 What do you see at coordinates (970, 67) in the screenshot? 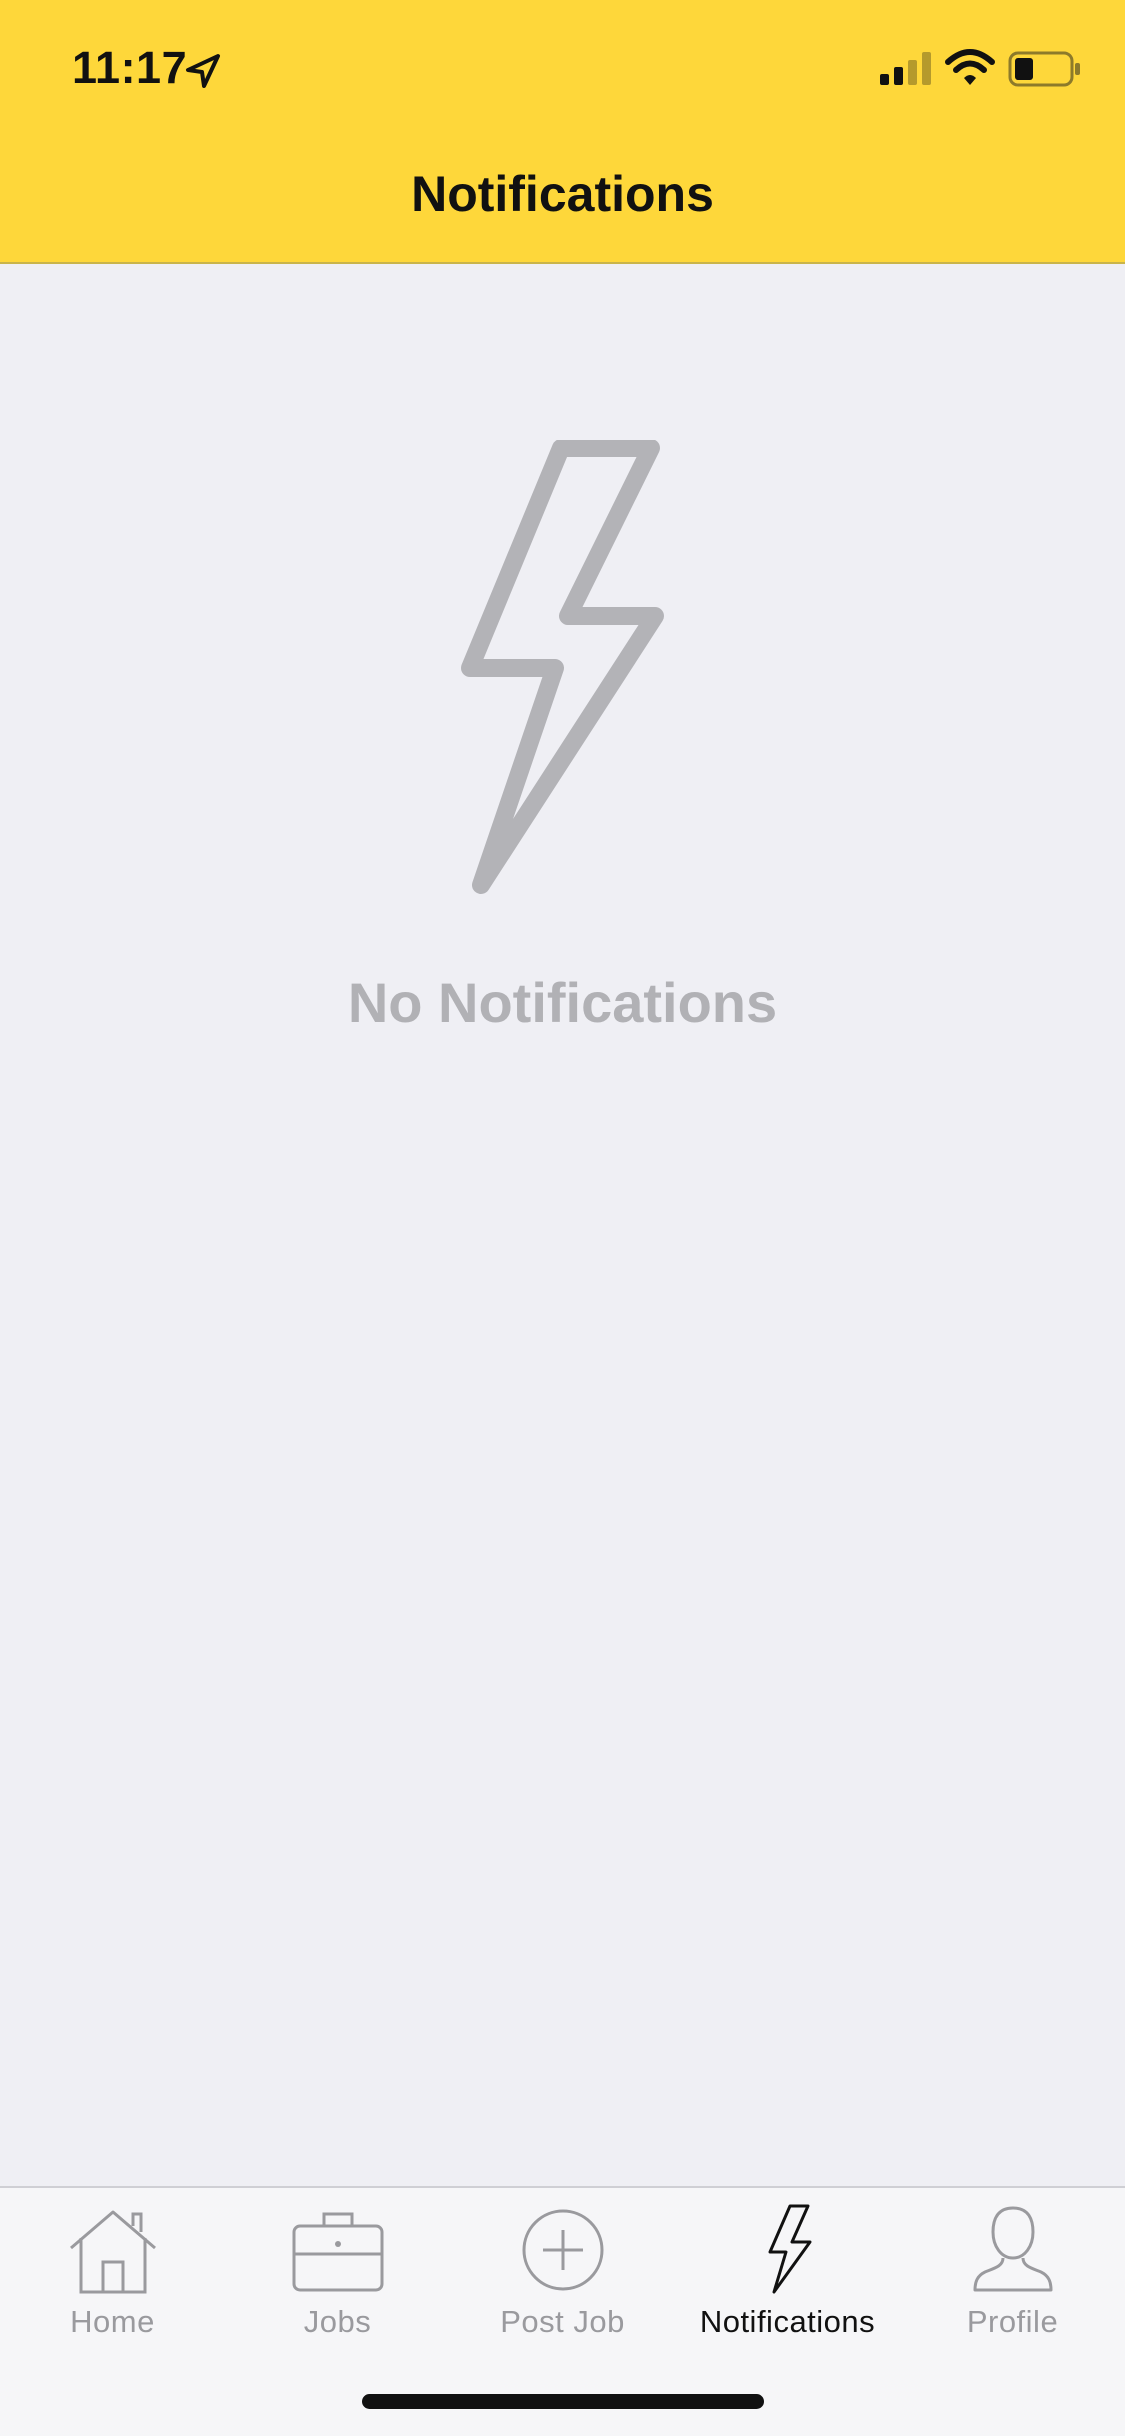
I see `wifi-icon` at bounding box center [970, 67].